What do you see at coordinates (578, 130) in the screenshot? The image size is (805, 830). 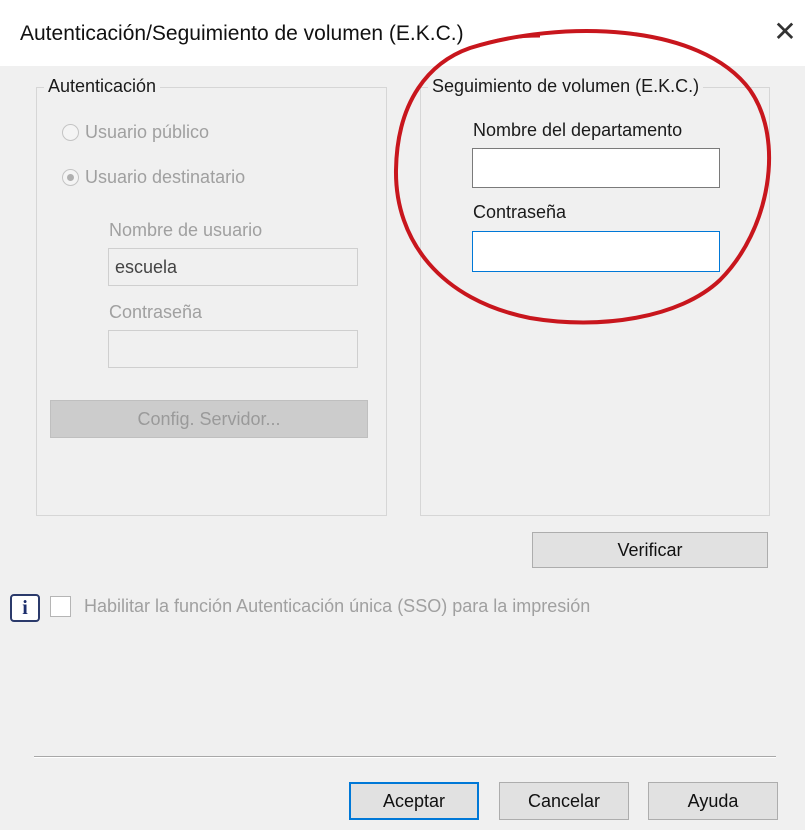 I see `department-label: Nombre del departamento` at bounding box center [578, 130].